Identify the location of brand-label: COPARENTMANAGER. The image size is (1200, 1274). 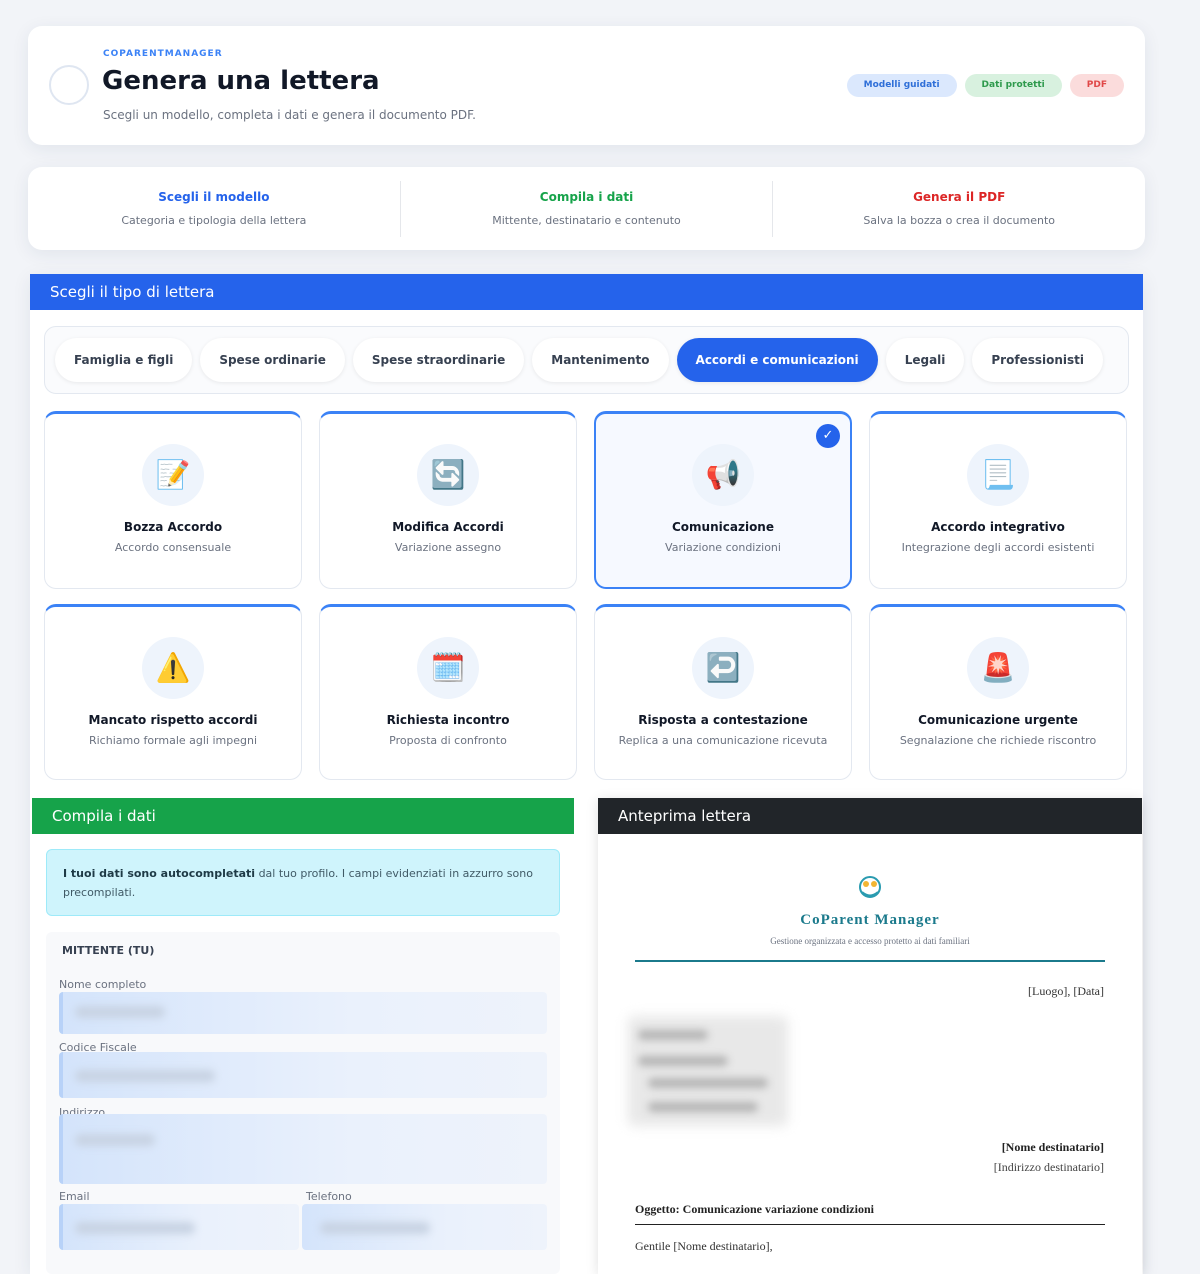
(163, 54).